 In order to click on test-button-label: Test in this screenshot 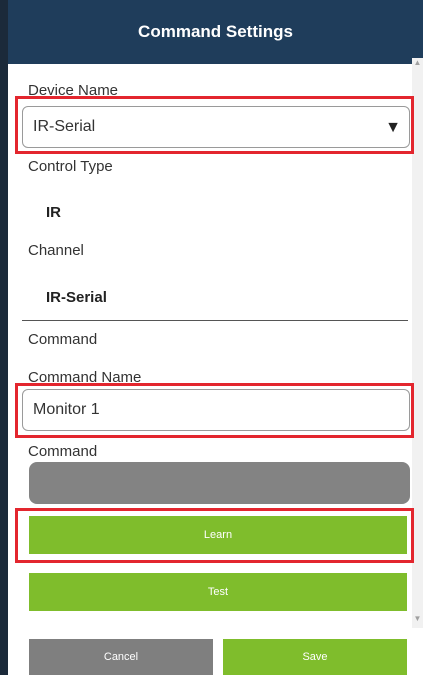, I will do `click(218, 592)`.